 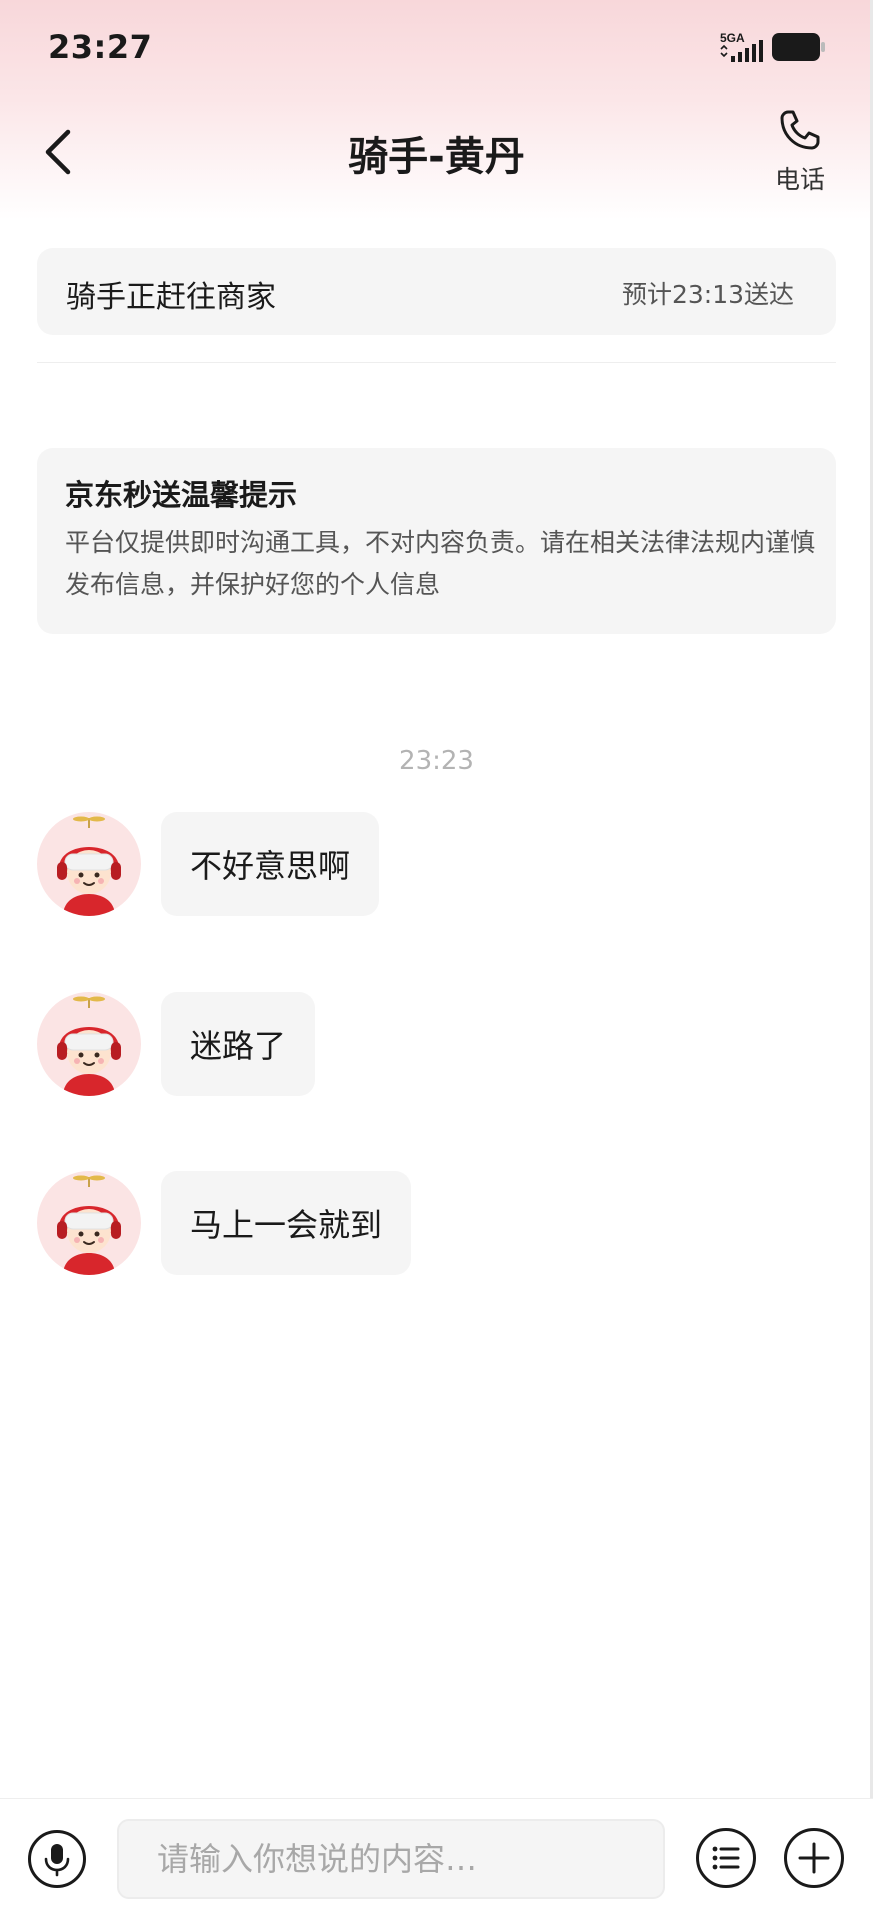 I want to click on message-bubble: 马上一会就到, so click(x=286, y=1223).